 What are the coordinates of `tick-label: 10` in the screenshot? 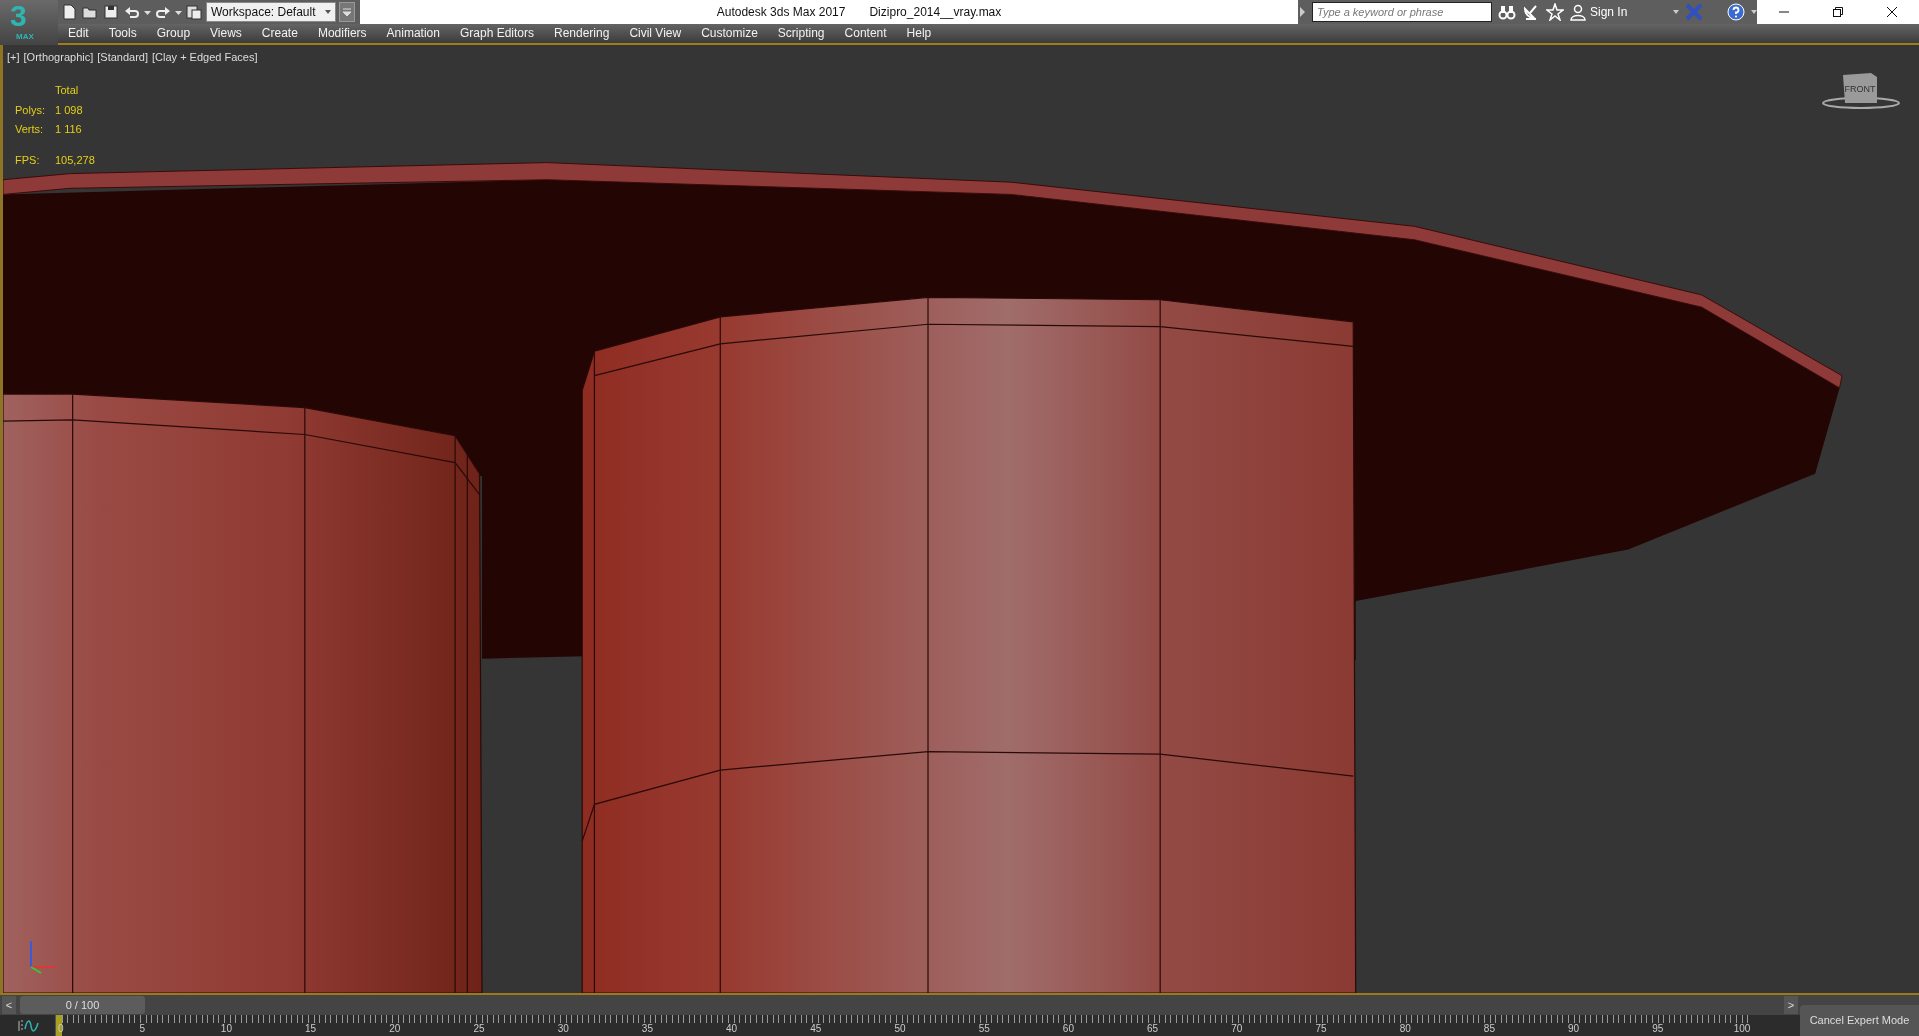 It's located at (226, 1029).